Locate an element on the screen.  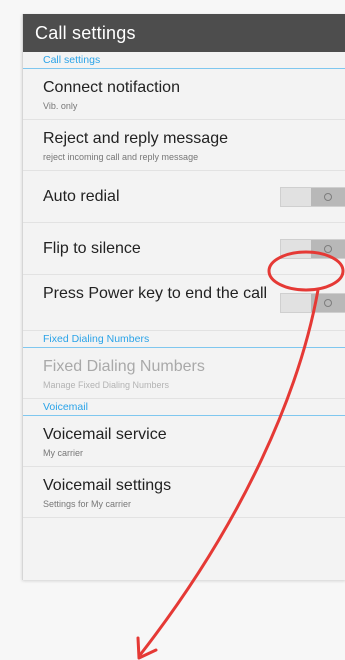
setting-connect-notification: Connect notifaction Vib. only is located at coordinates (184, 94).